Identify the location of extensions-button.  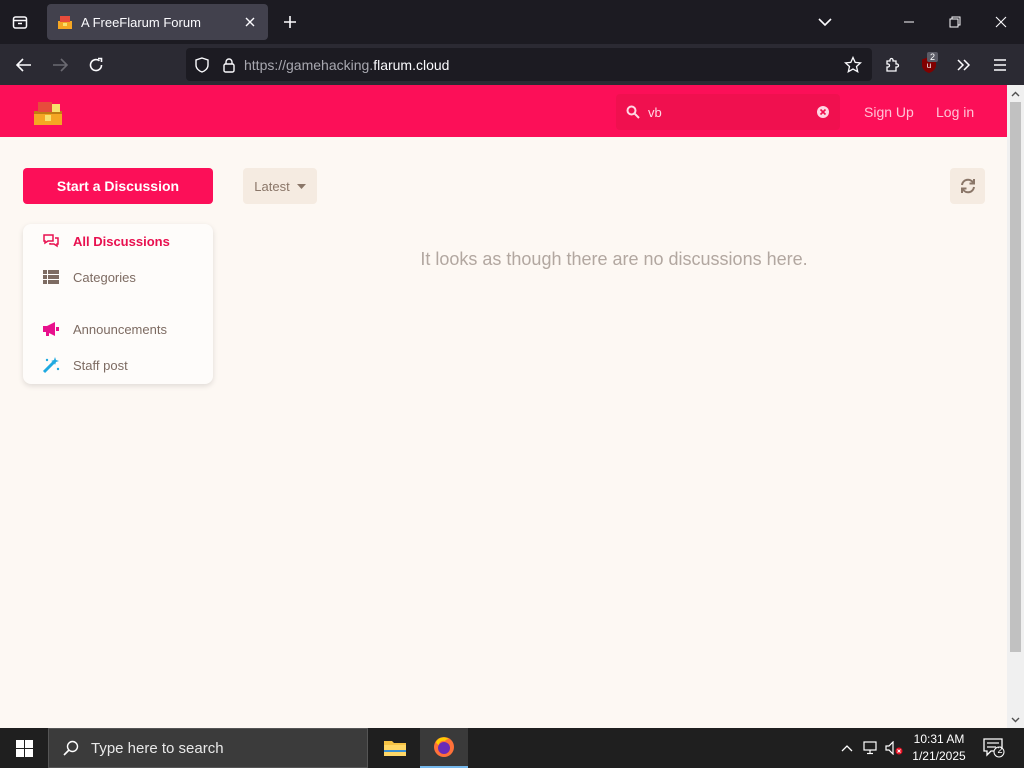
(892, 65).